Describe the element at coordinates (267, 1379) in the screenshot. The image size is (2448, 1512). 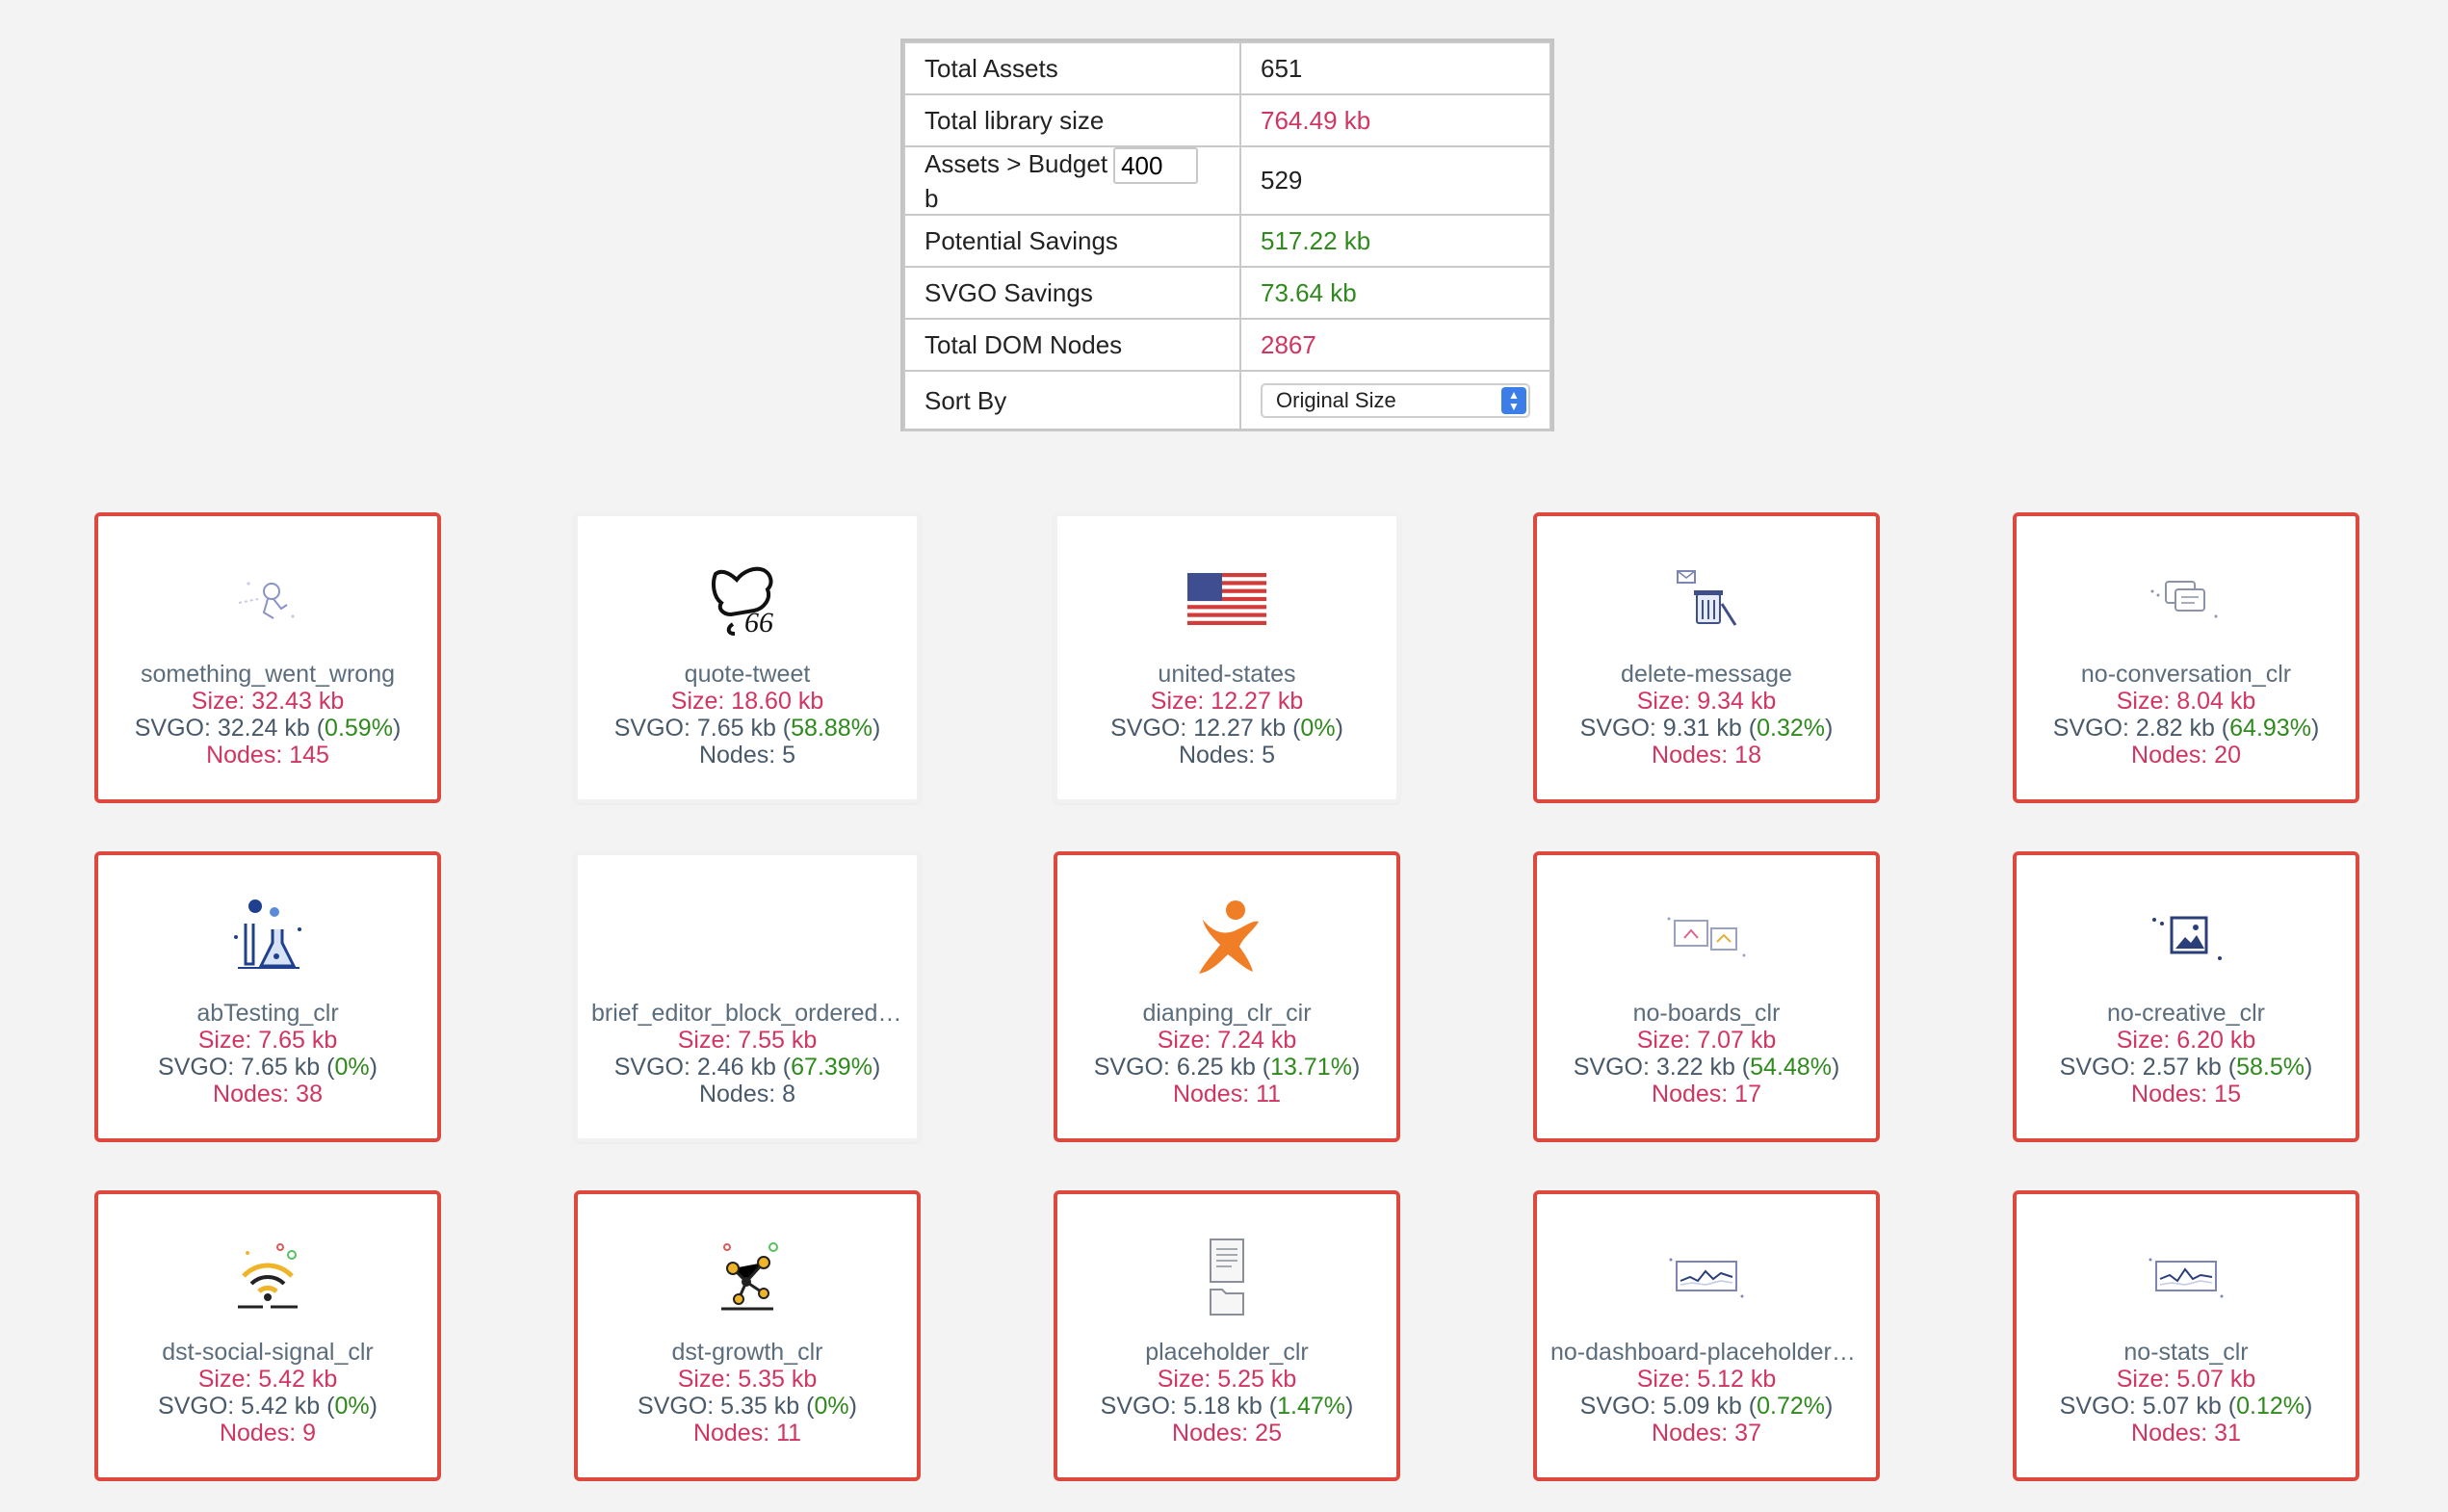
I see `asset-size: Size: 5.42 kb` at that location.